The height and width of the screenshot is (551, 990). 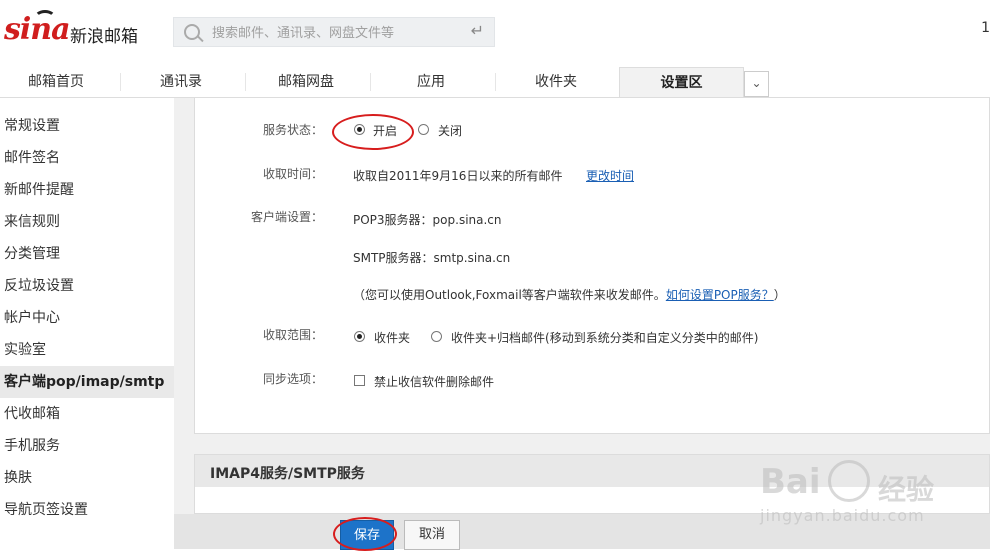 What do you see at coordinates (431, 82) in the screenshot?
I see `tab-apps: 应用` at bounding box center [431, 82].